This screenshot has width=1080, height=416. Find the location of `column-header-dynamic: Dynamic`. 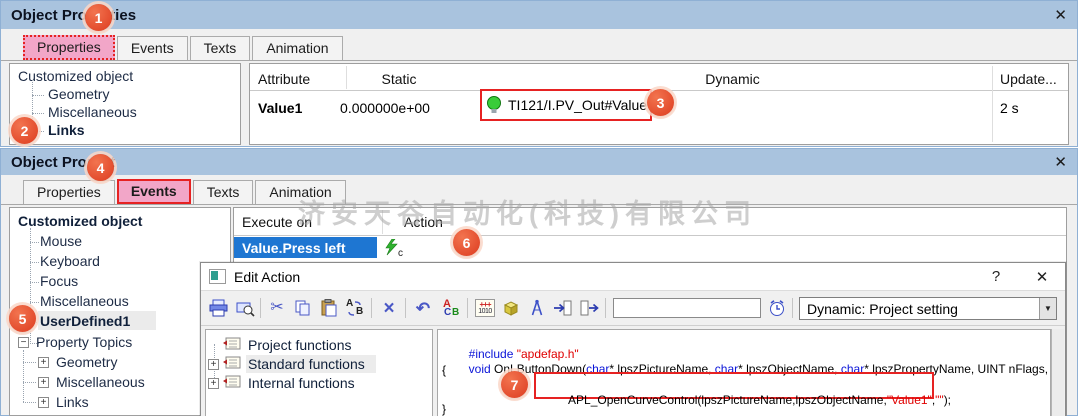

column-header-dynamic: Dynamic is located at coordinates (732, 79).